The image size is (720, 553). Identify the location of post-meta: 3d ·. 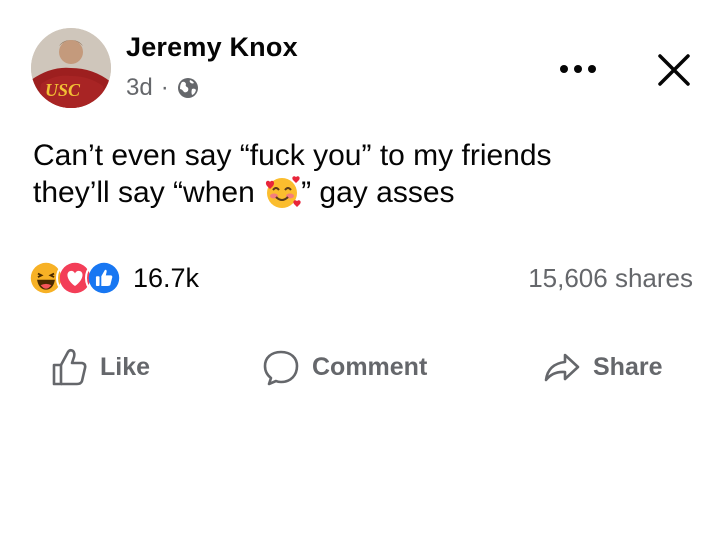
(162, 88).